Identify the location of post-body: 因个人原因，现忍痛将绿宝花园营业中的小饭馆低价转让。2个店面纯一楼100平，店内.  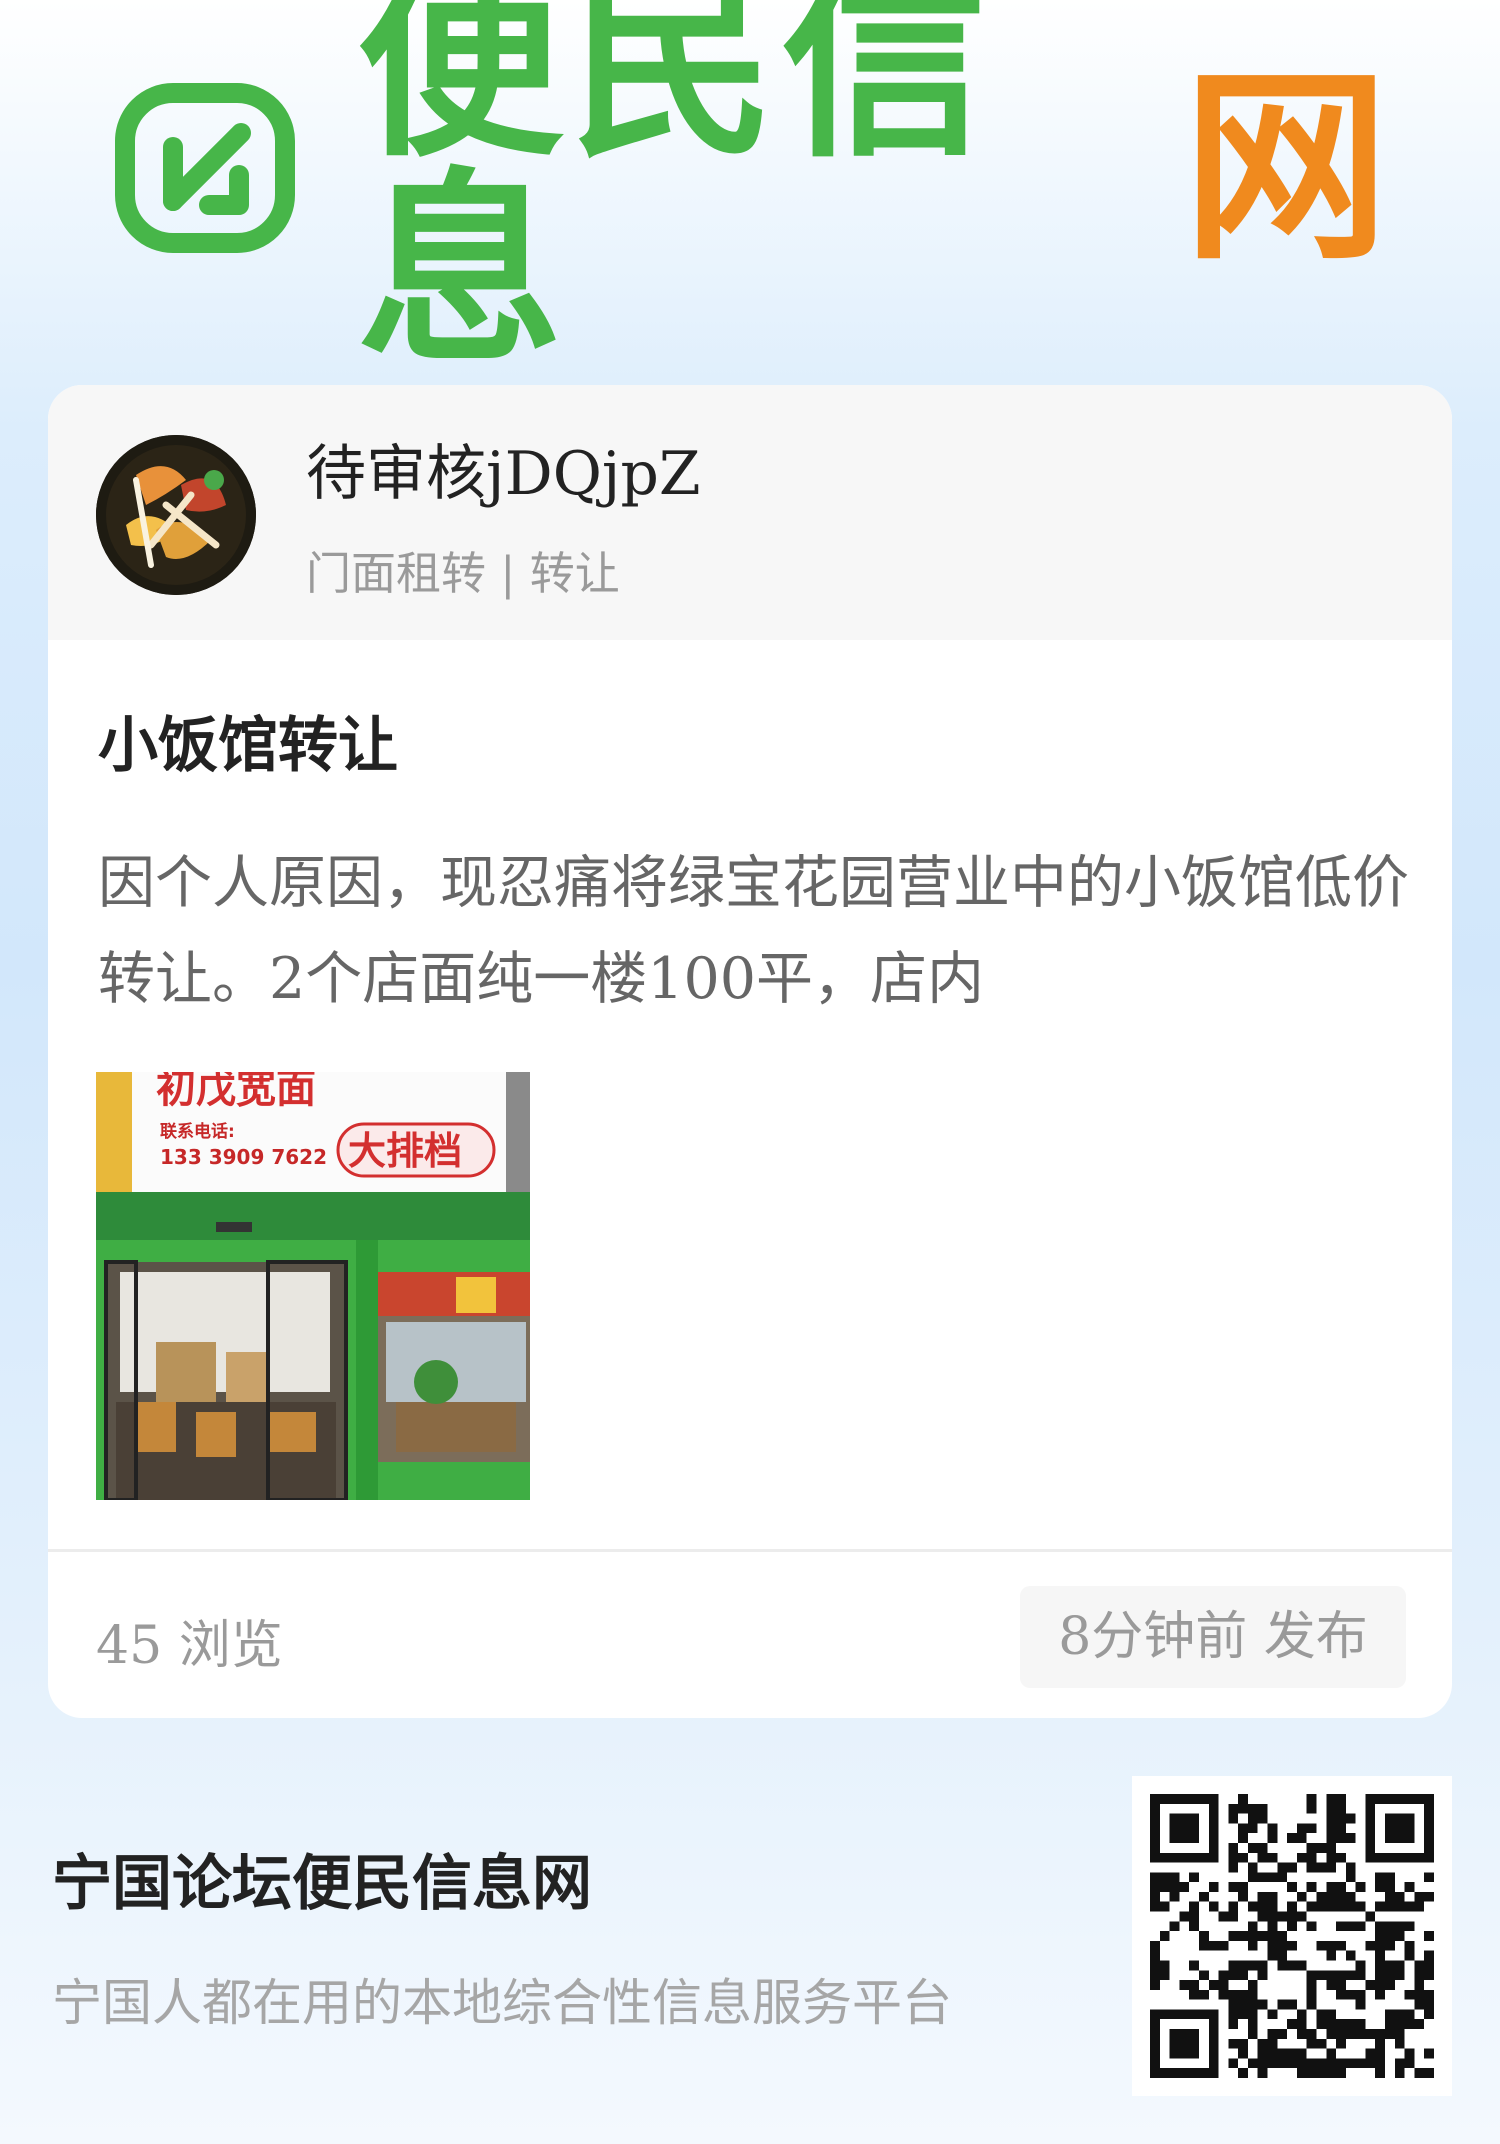
(763, 931).